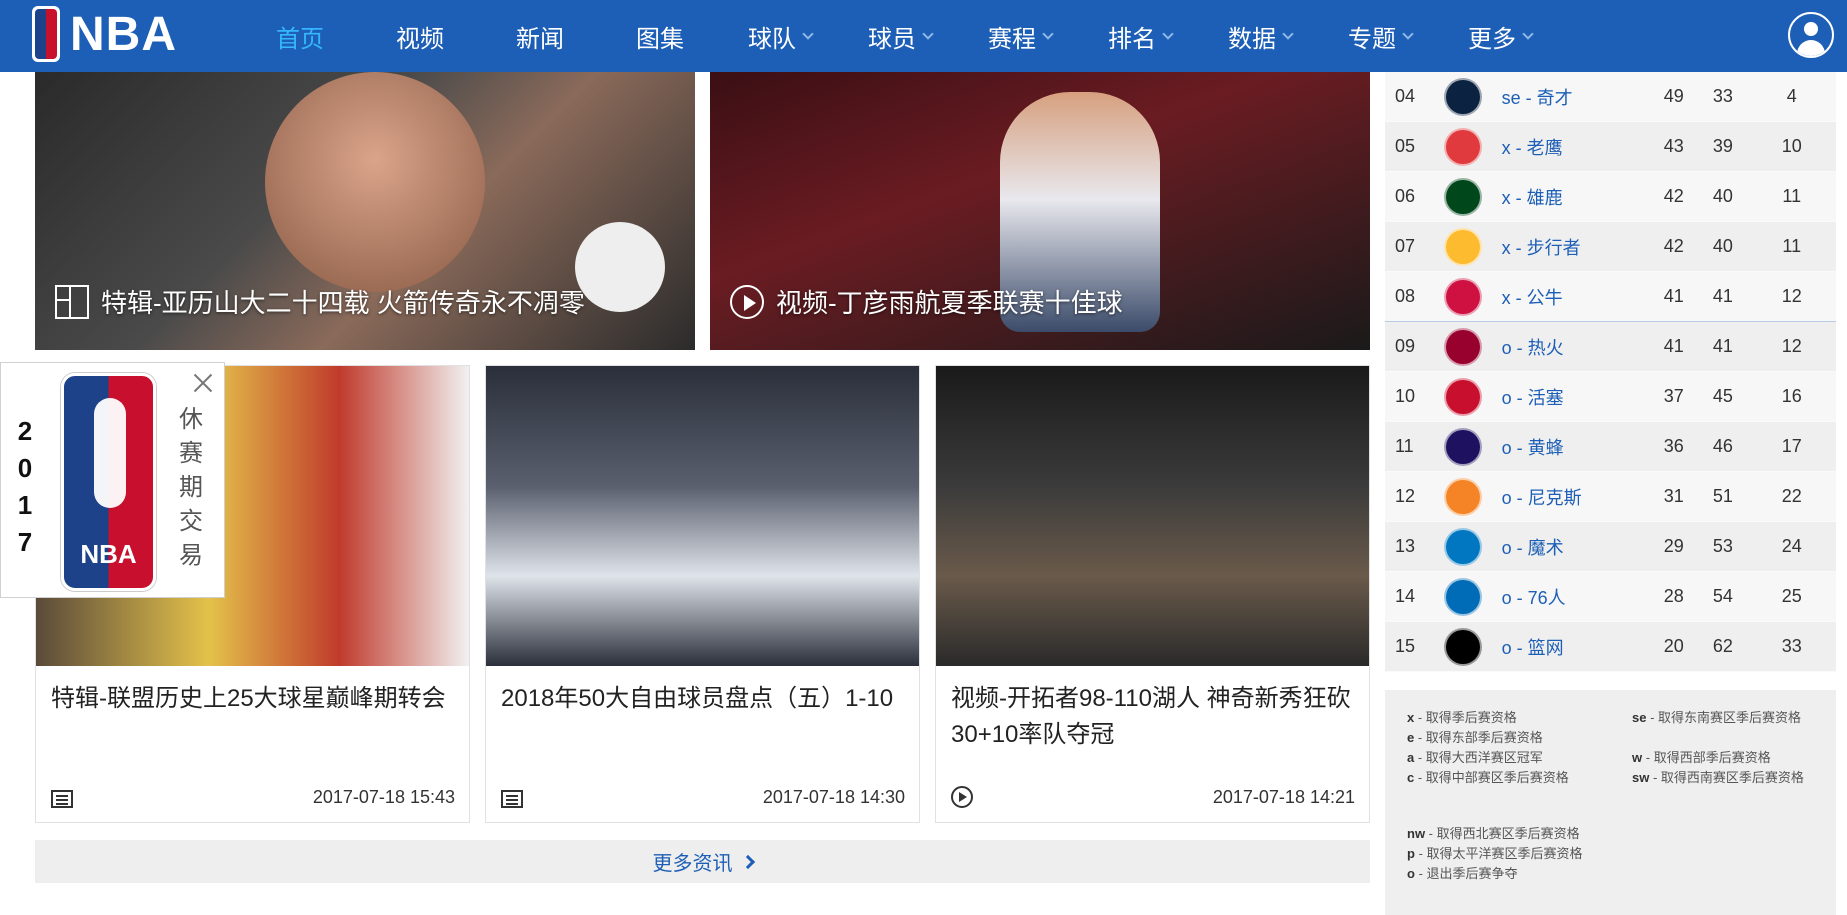 The width and height of the screenshot is (1847, 915). What do you see at coordinates (660, 39) in the screenshot?
I see `nav-label: 图集` at bounding box center [660, 39].